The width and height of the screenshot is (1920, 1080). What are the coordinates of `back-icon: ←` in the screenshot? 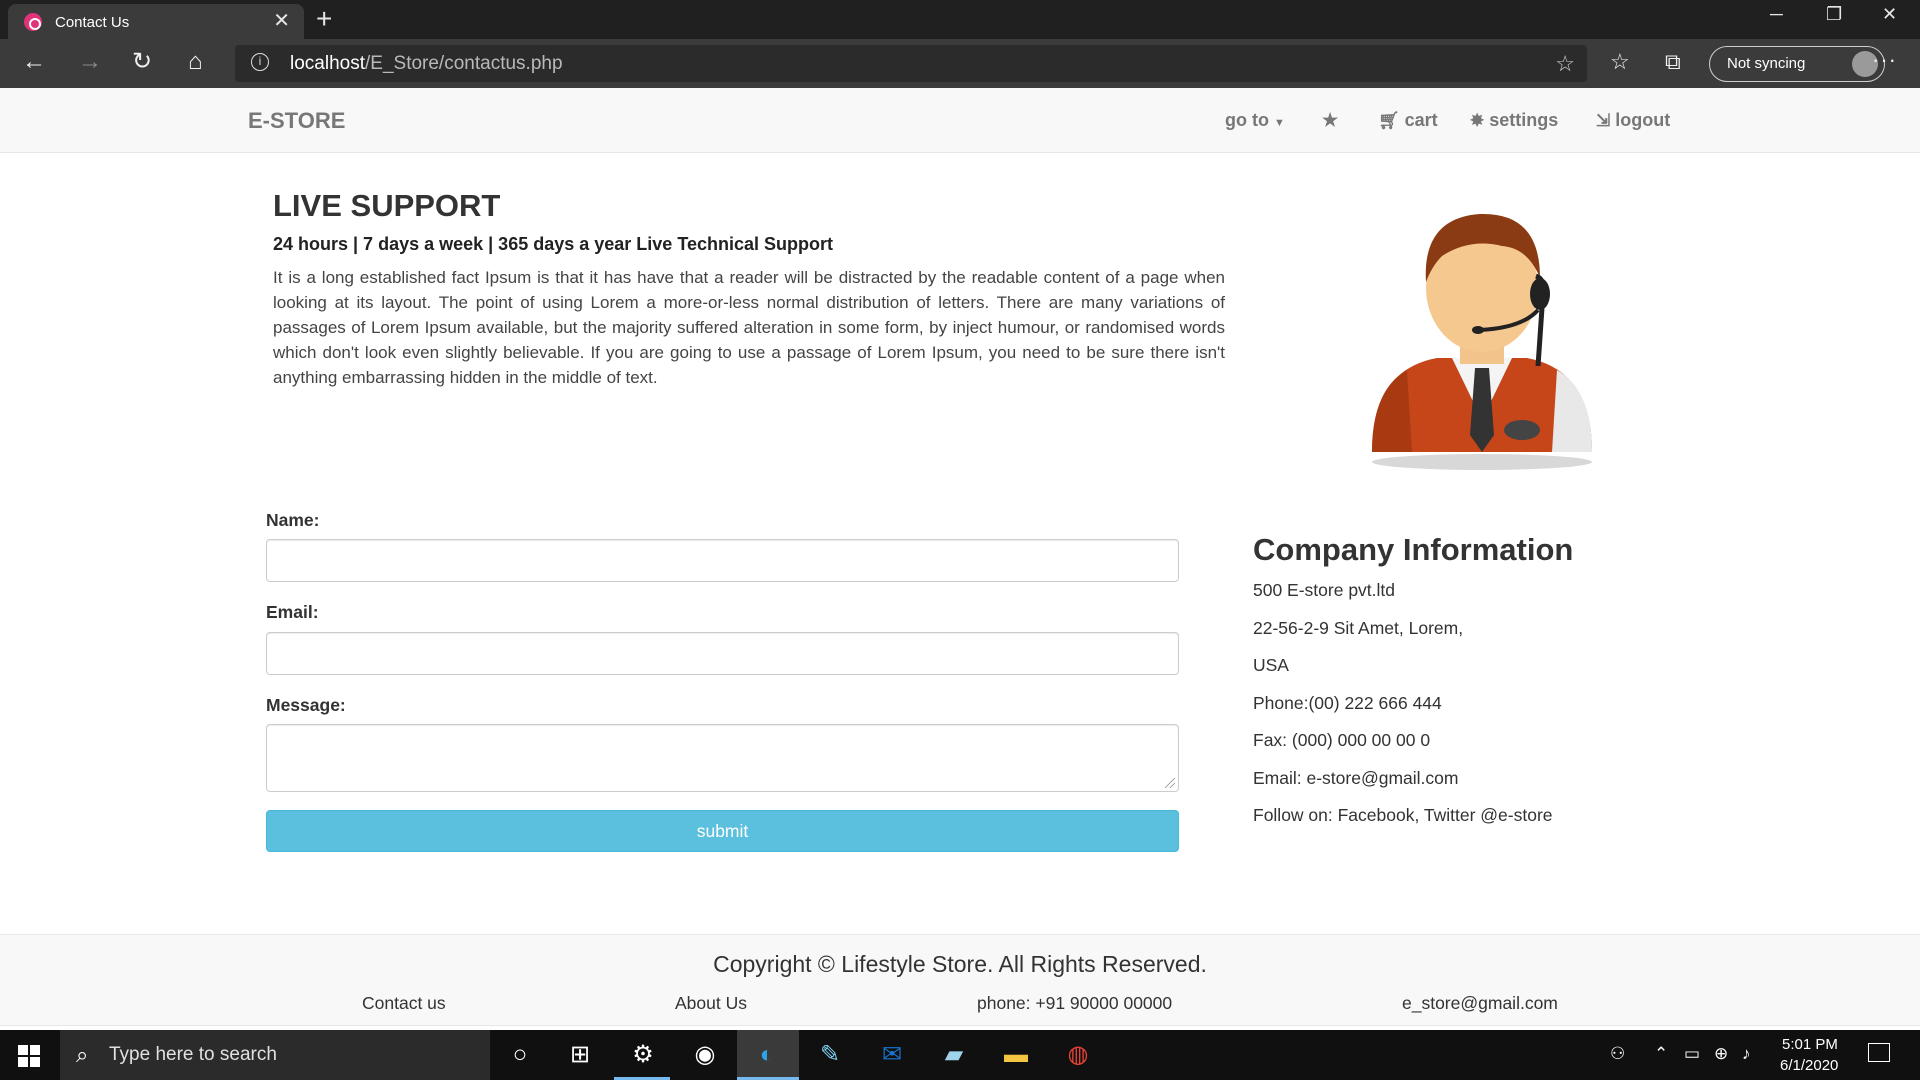 It's located at (34, 62).